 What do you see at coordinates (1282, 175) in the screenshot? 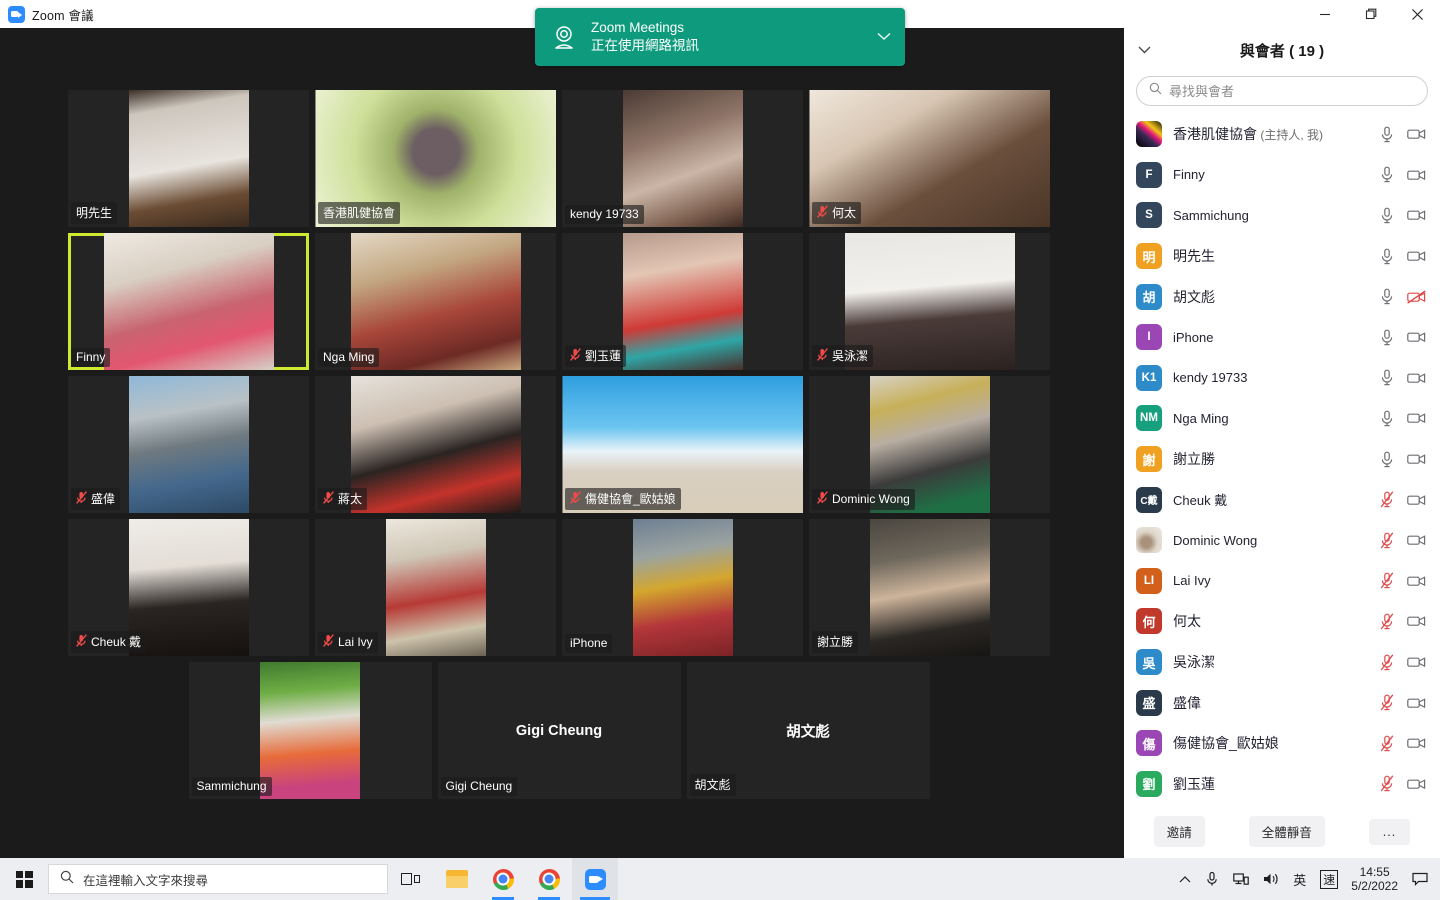
I see `participant-row: F Finny` at bounding box center [1282, 175].